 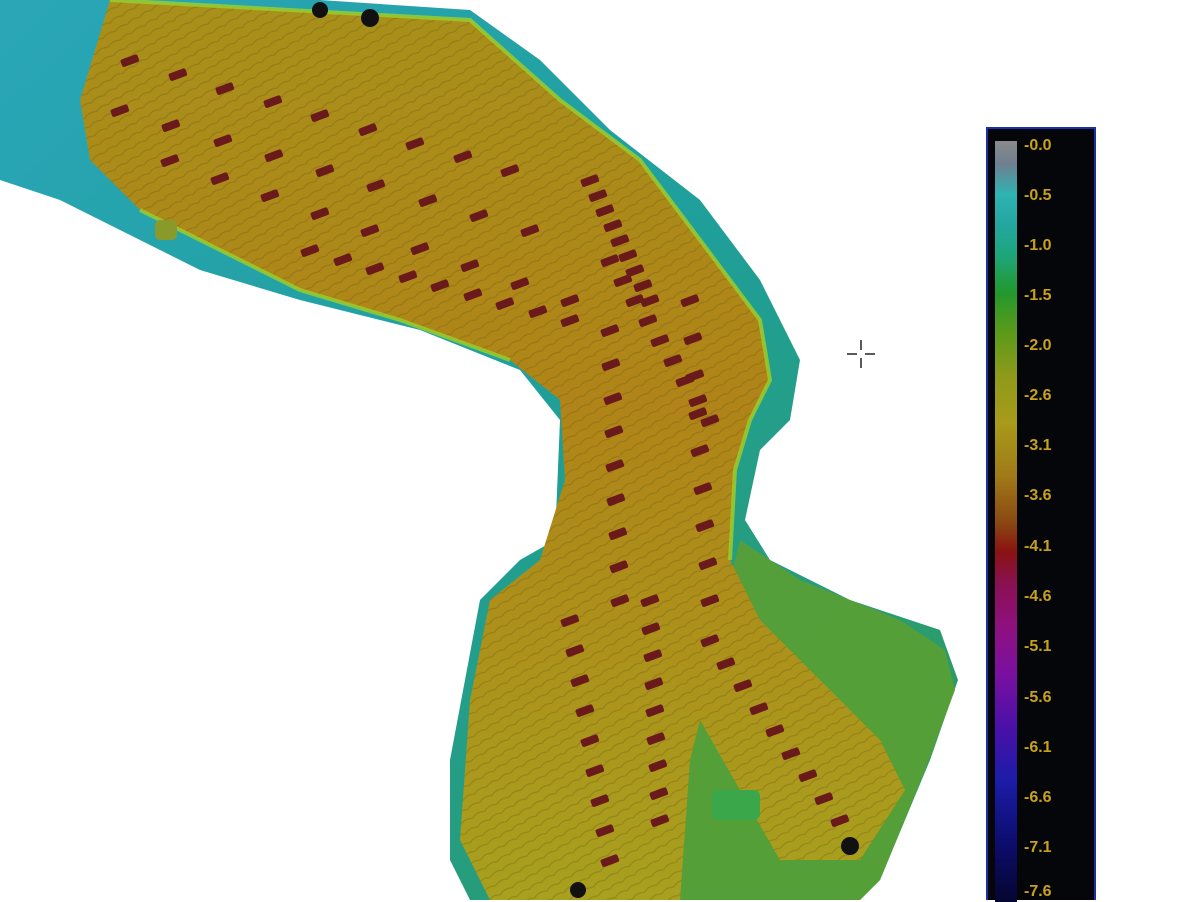 I want to click on legend-label: -7.1, so click(x=1038, y=847).